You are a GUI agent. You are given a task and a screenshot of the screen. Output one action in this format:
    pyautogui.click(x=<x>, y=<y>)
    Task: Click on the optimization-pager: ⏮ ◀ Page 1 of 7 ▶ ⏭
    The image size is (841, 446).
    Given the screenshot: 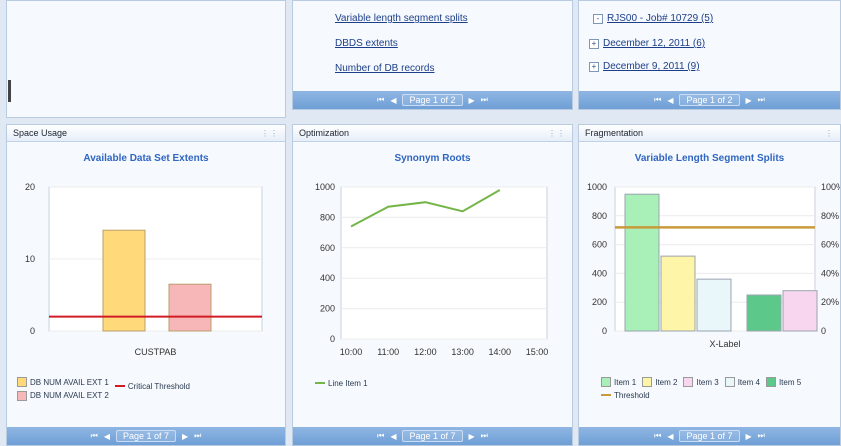 What is the action you would take?
    pyautogui.click(x=432, y=436)
    